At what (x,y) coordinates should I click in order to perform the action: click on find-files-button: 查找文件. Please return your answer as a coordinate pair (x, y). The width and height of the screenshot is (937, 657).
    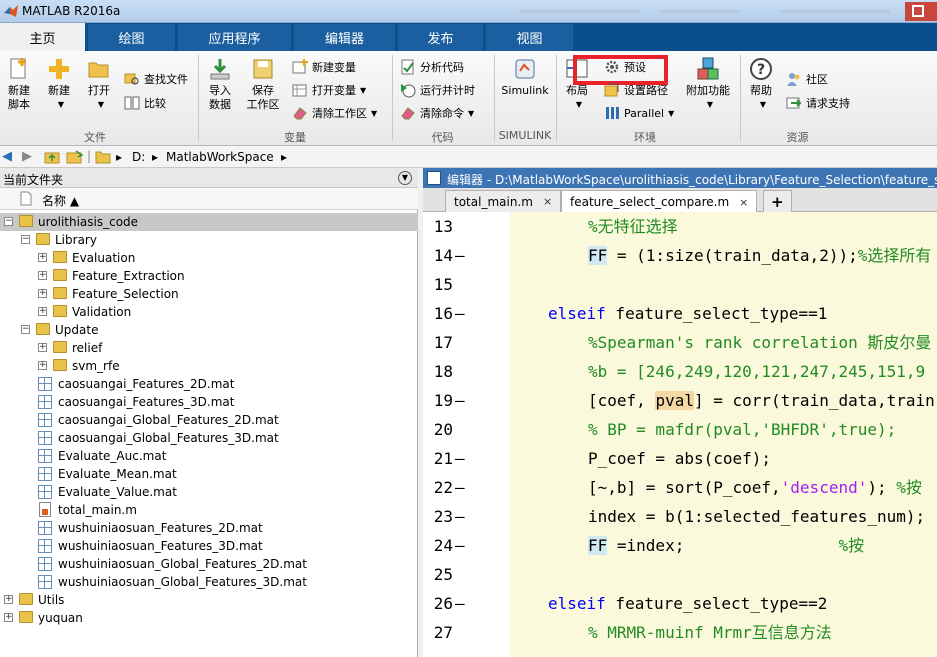
    Looking at the image, I should click on (156, 79).